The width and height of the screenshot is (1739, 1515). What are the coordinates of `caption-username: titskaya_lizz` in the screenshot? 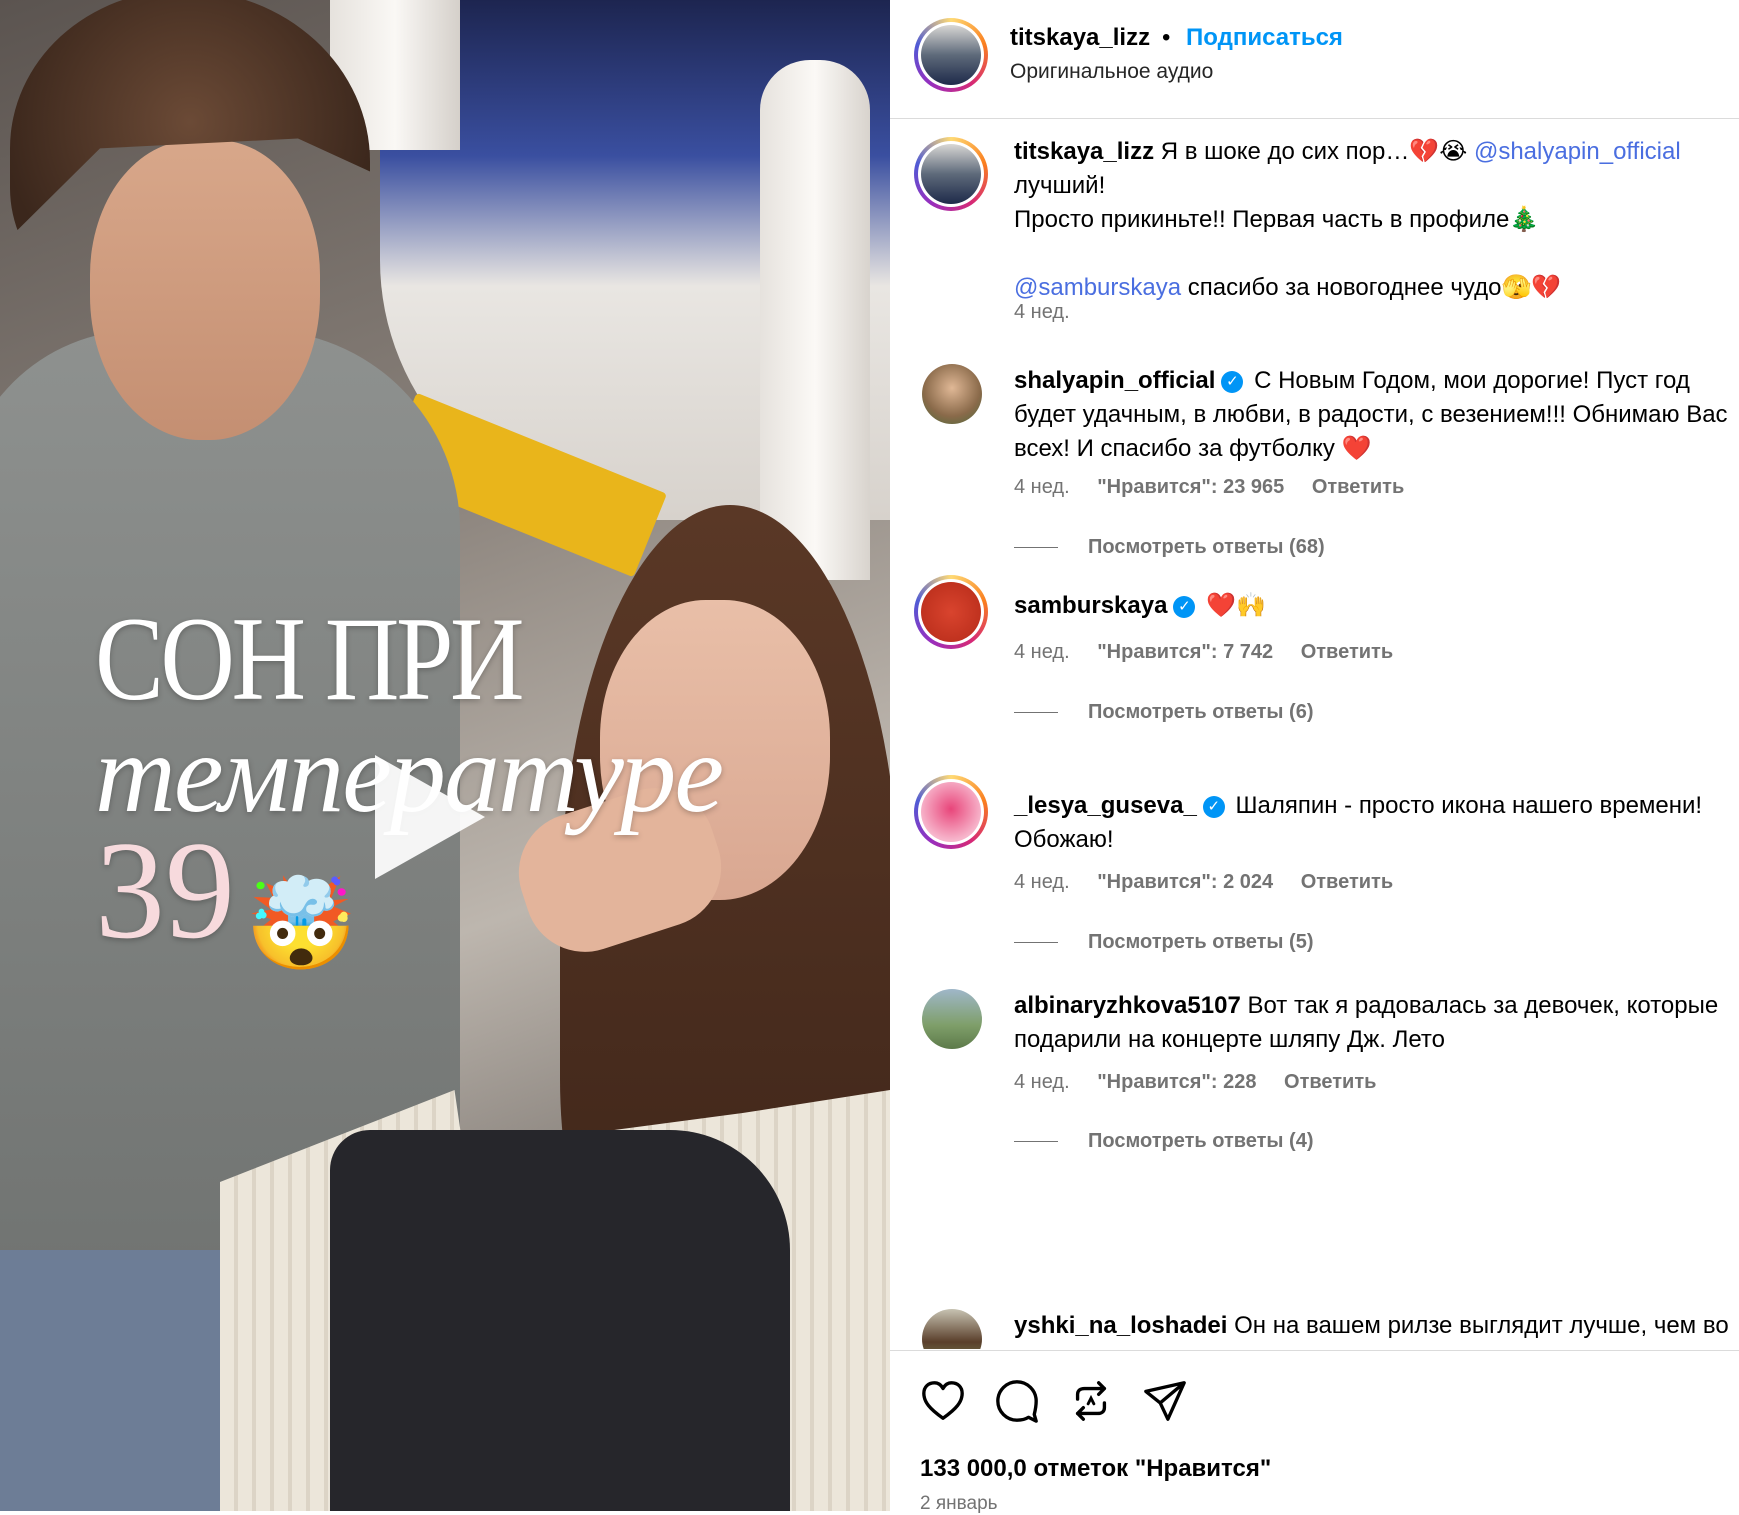 It's located at (1084, 151).